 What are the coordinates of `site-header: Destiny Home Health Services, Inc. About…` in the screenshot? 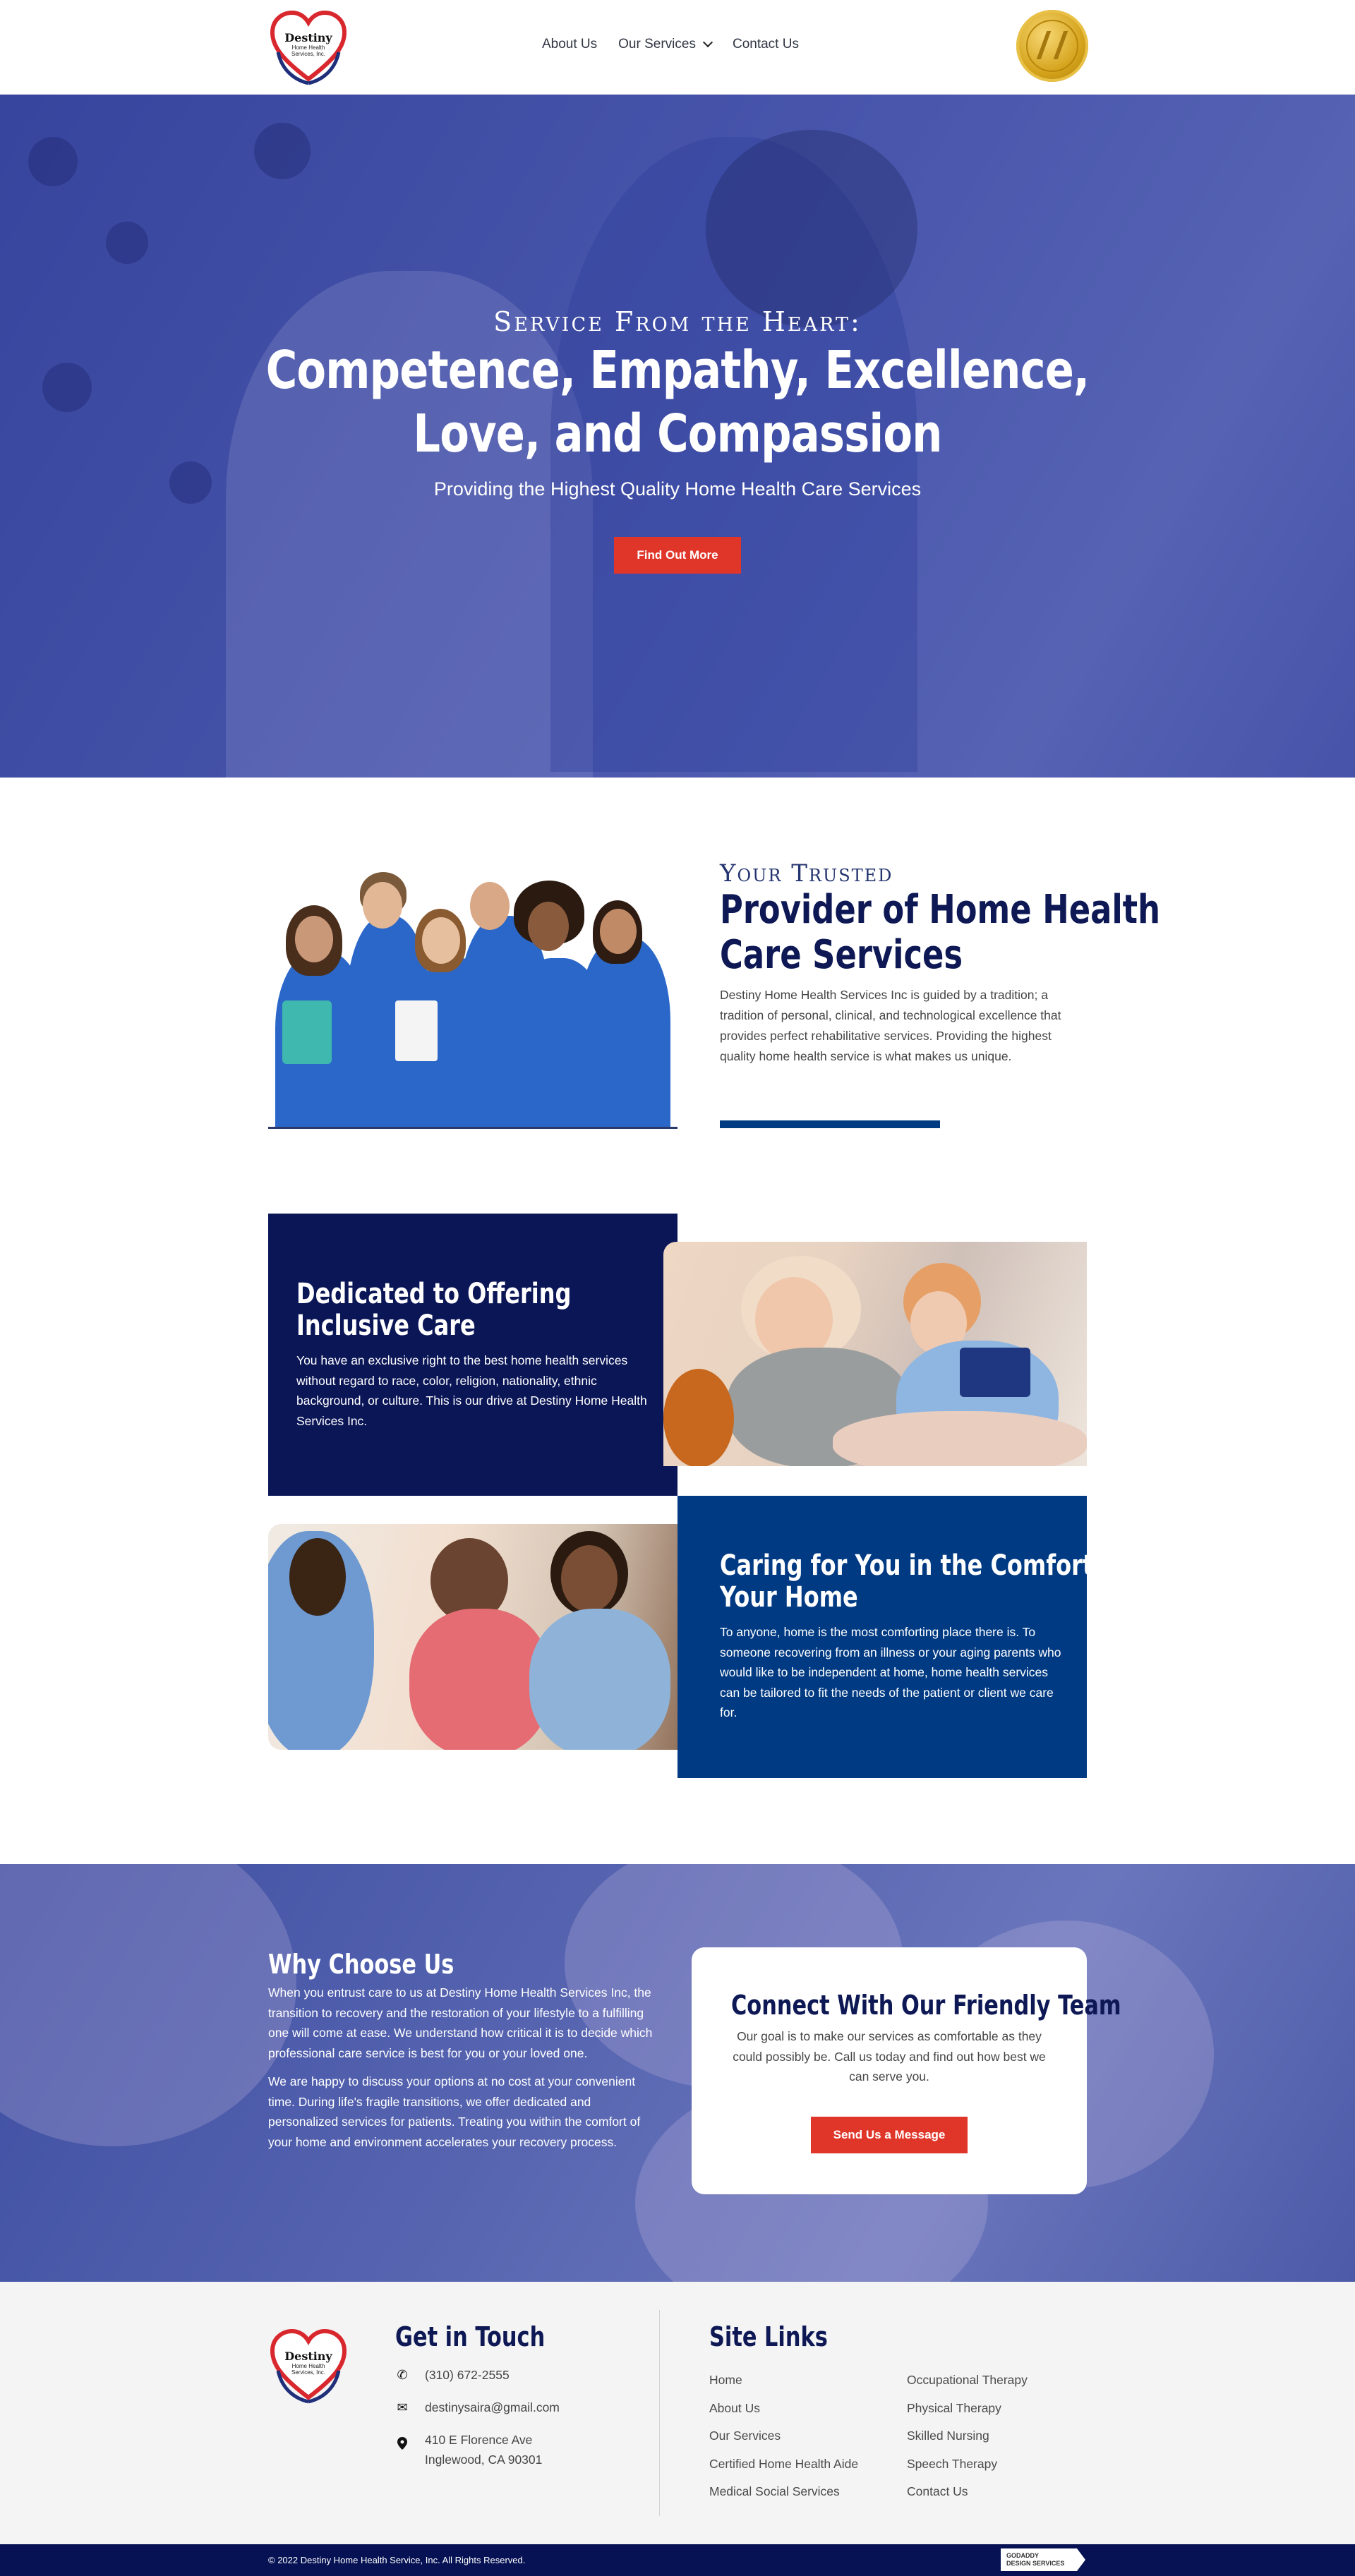 It's located at (677, 47).